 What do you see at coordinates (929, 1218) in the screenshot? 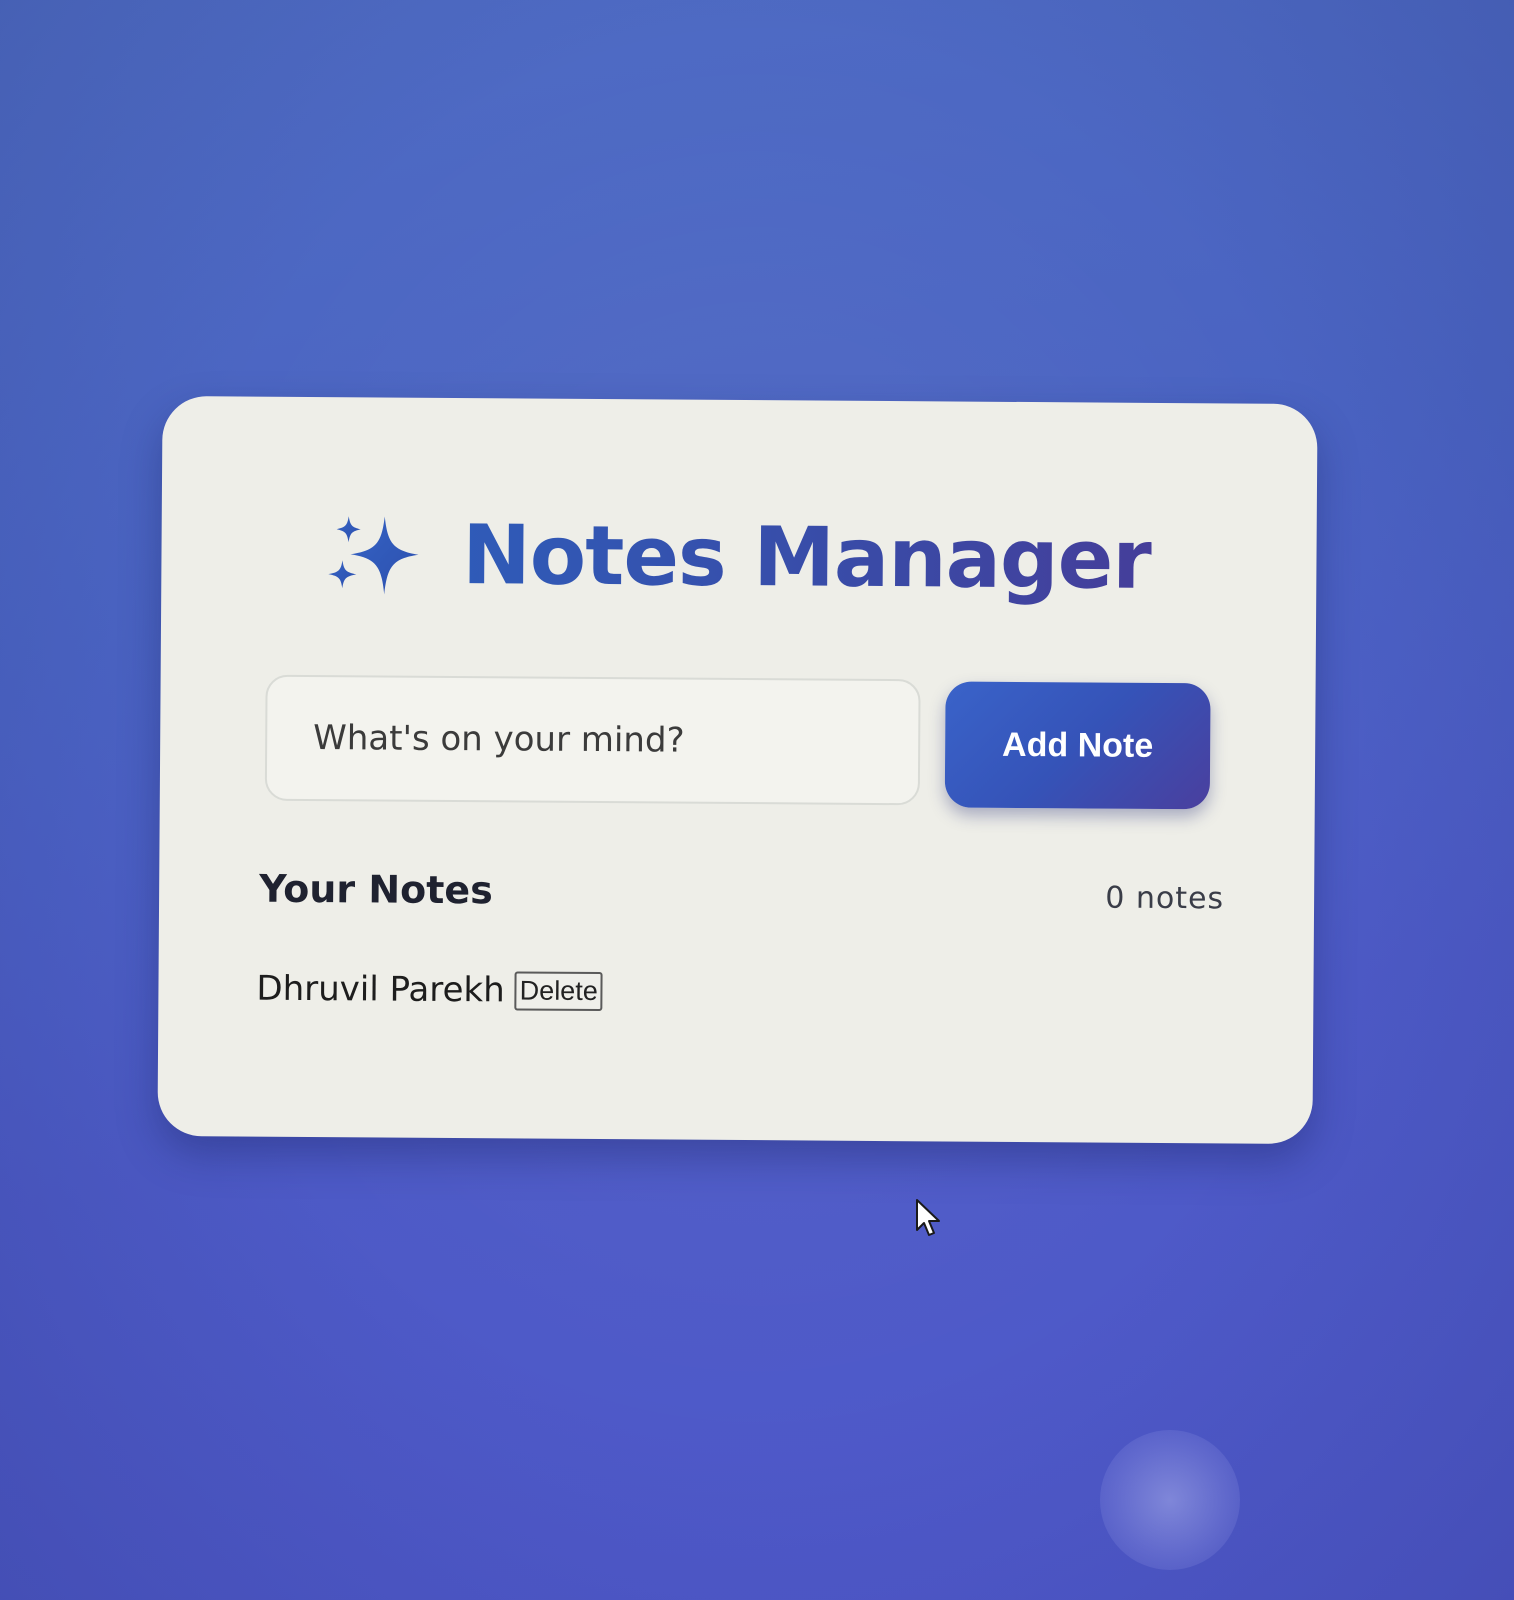
I see `mouse-pointer-icon` at bounding box center [929, 1218].